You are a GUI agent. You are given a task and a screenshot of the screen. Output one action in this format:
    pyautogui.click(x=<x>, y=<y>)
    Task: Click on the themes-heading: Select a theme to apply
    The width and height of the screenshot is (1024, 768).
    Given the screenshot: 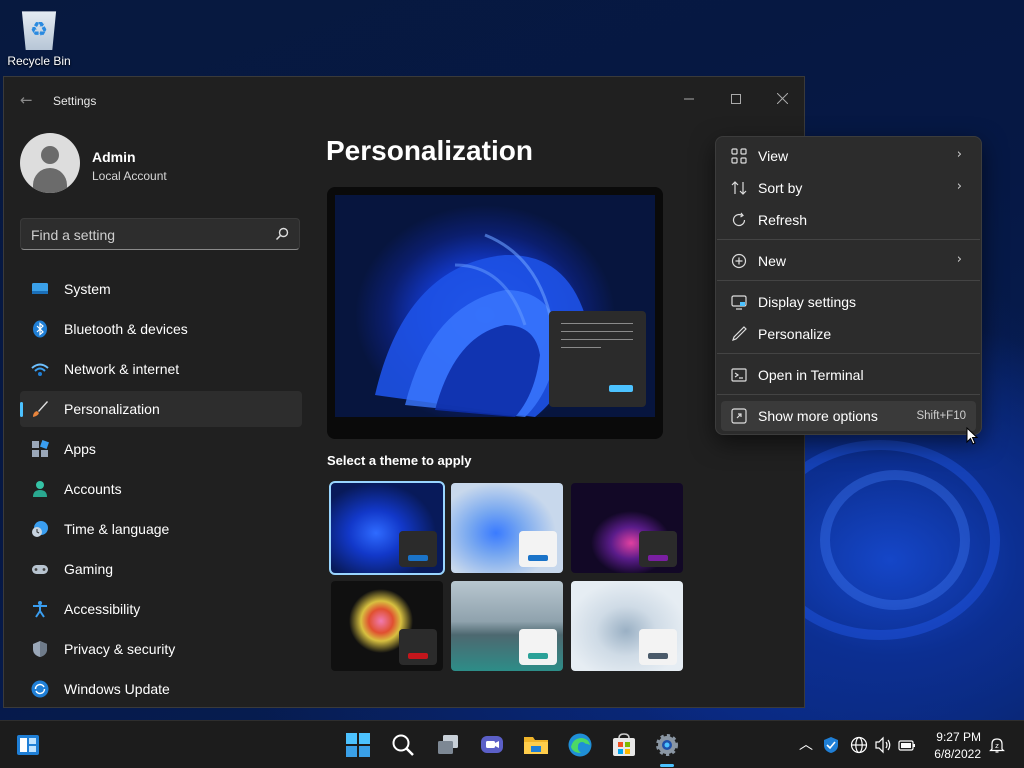 What is the action you would take?
    pyautogui.click(x=399, y=460)
    